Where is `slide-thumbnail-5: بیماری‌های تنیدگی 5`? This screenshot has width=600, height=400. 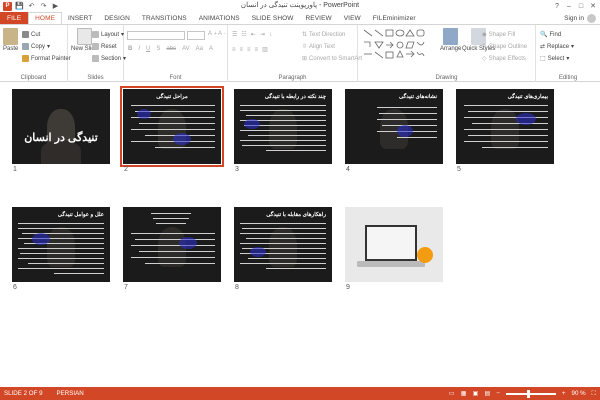
slide-thumbnail-5: بیماری‌های تنیدگی 5 is located at coordinates (505, 133).